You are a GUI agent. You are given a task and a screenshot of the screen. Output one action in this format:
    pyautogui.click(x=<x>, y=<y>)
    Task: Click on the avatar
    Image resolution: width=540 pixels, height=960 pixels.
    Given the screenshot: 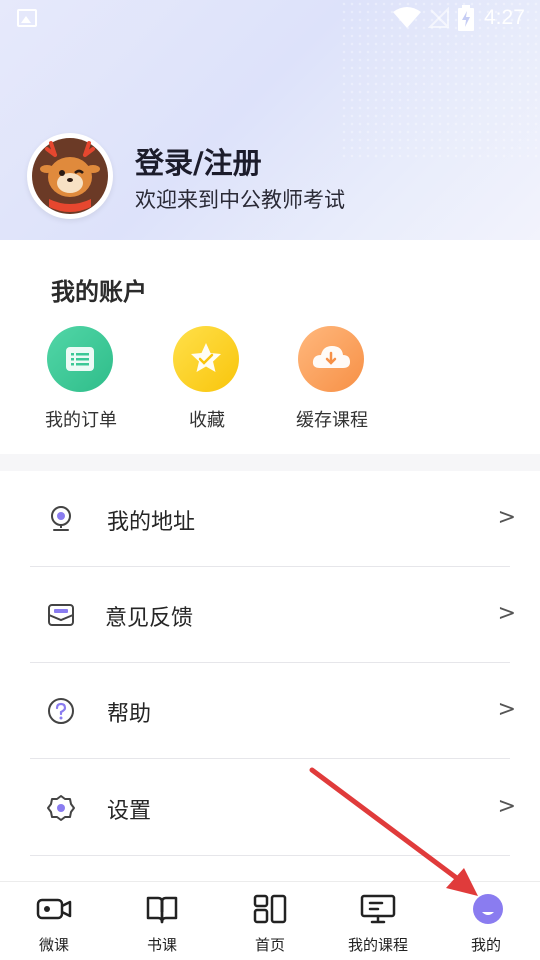 What is the action you would take?
    pyautogui.click(x=70, y=176)
    